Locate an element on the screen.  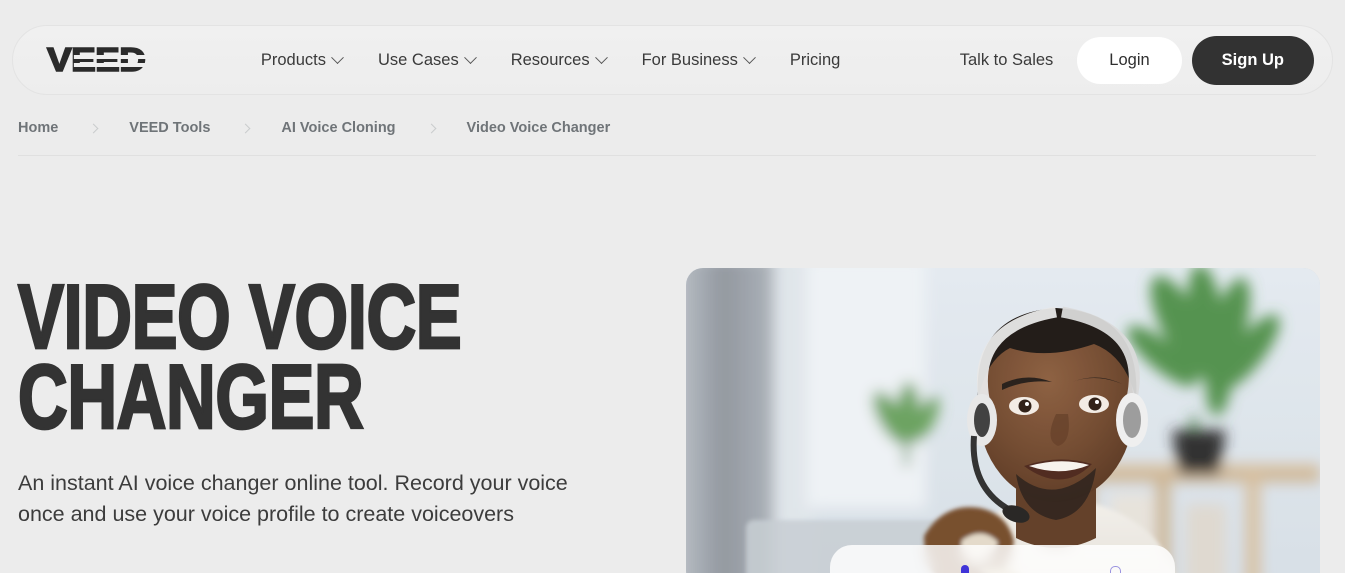
nav-item-resources: Resources is located at coordinates (559, 60).